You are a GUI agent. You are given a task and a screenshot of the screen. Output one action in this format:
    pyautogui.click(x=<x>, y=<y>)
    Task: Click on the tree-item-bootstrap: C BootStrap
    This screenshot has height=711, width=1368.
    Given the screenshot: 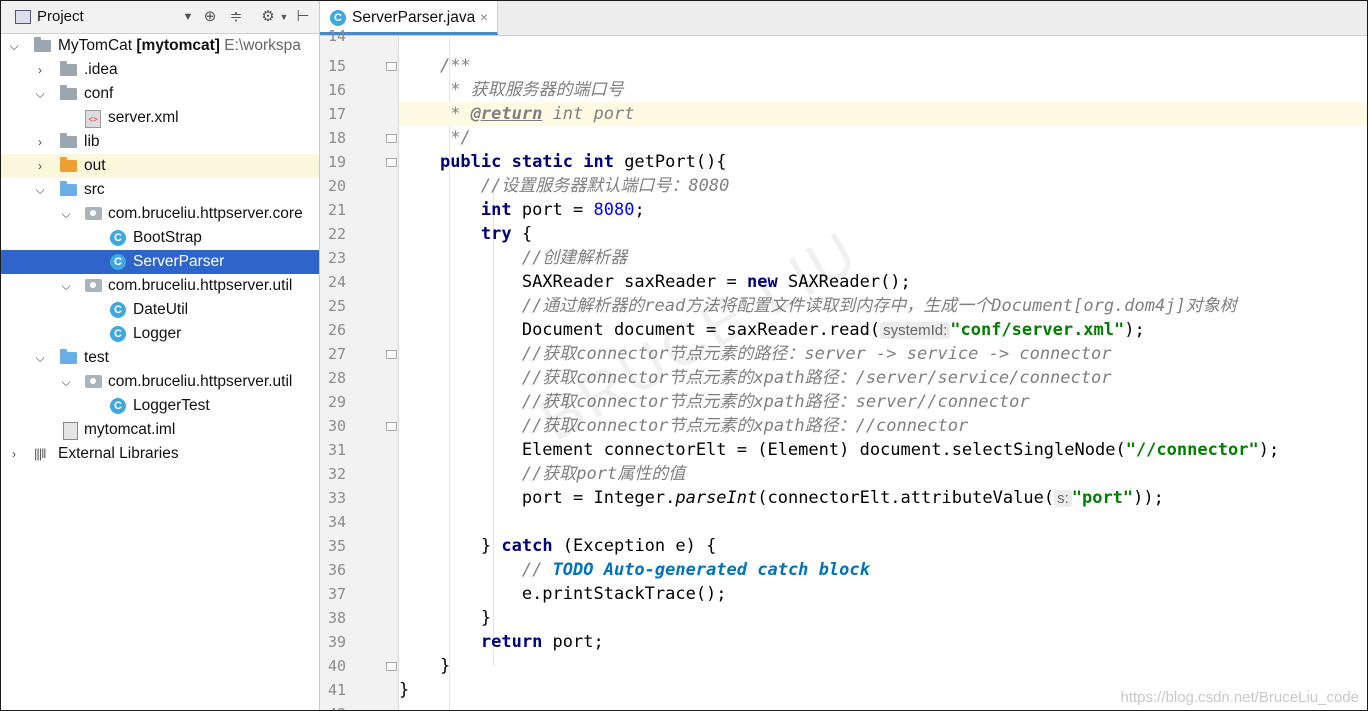 What is the action you would take?
    pyautogui.click(x=160, y=238)
    